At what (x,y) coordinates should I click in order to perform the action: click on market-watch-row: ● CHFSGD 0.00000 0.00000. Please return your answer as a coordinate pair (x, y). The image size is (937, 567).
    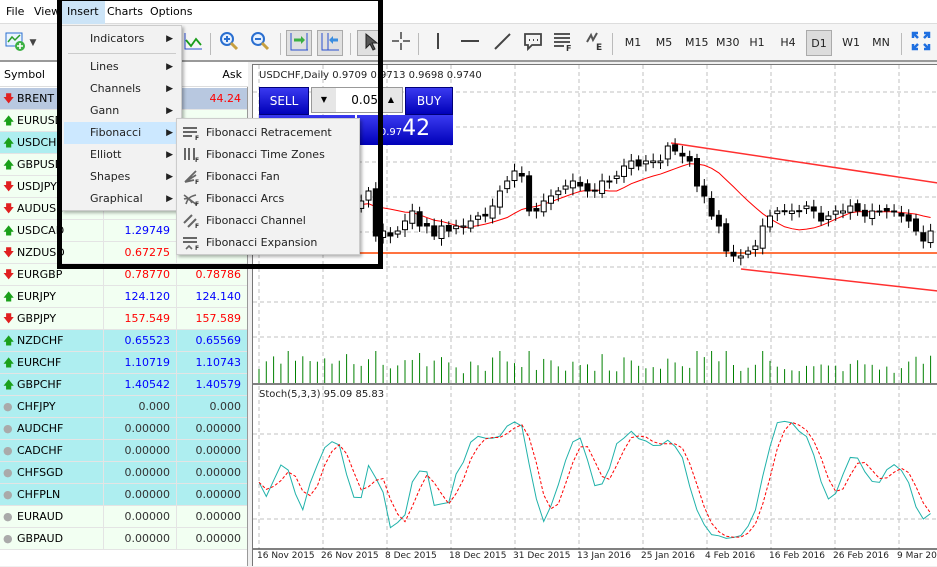
    Looking at the image, I should click on (123, 473).